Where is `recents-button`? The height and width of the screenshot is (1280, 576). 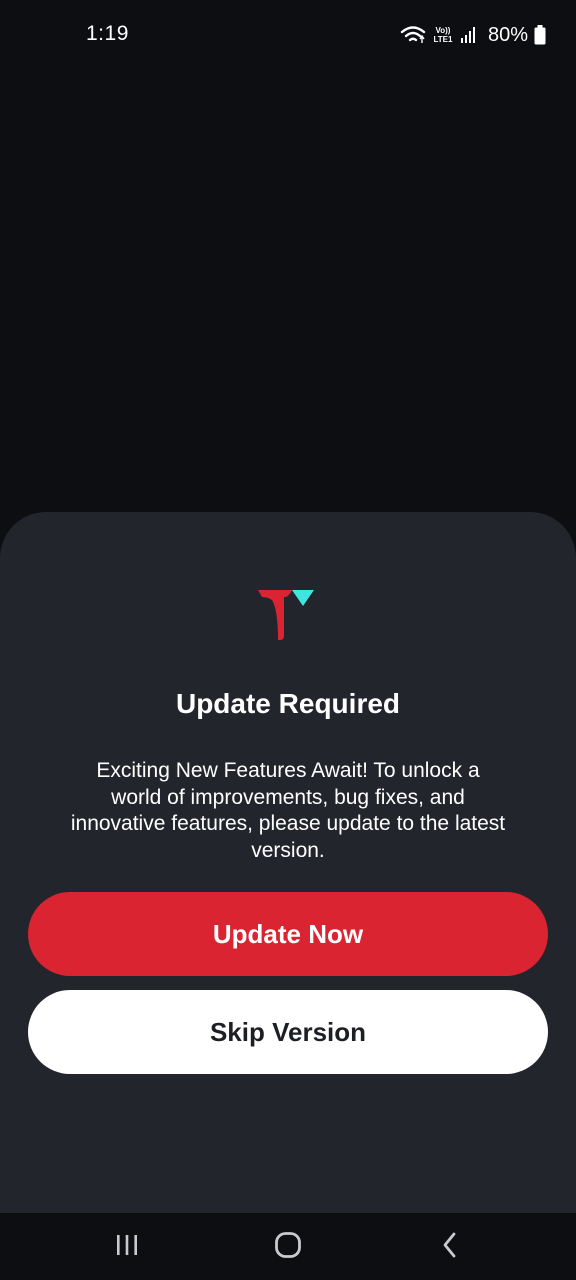
recents-button is located at coordinates (127, 1247).